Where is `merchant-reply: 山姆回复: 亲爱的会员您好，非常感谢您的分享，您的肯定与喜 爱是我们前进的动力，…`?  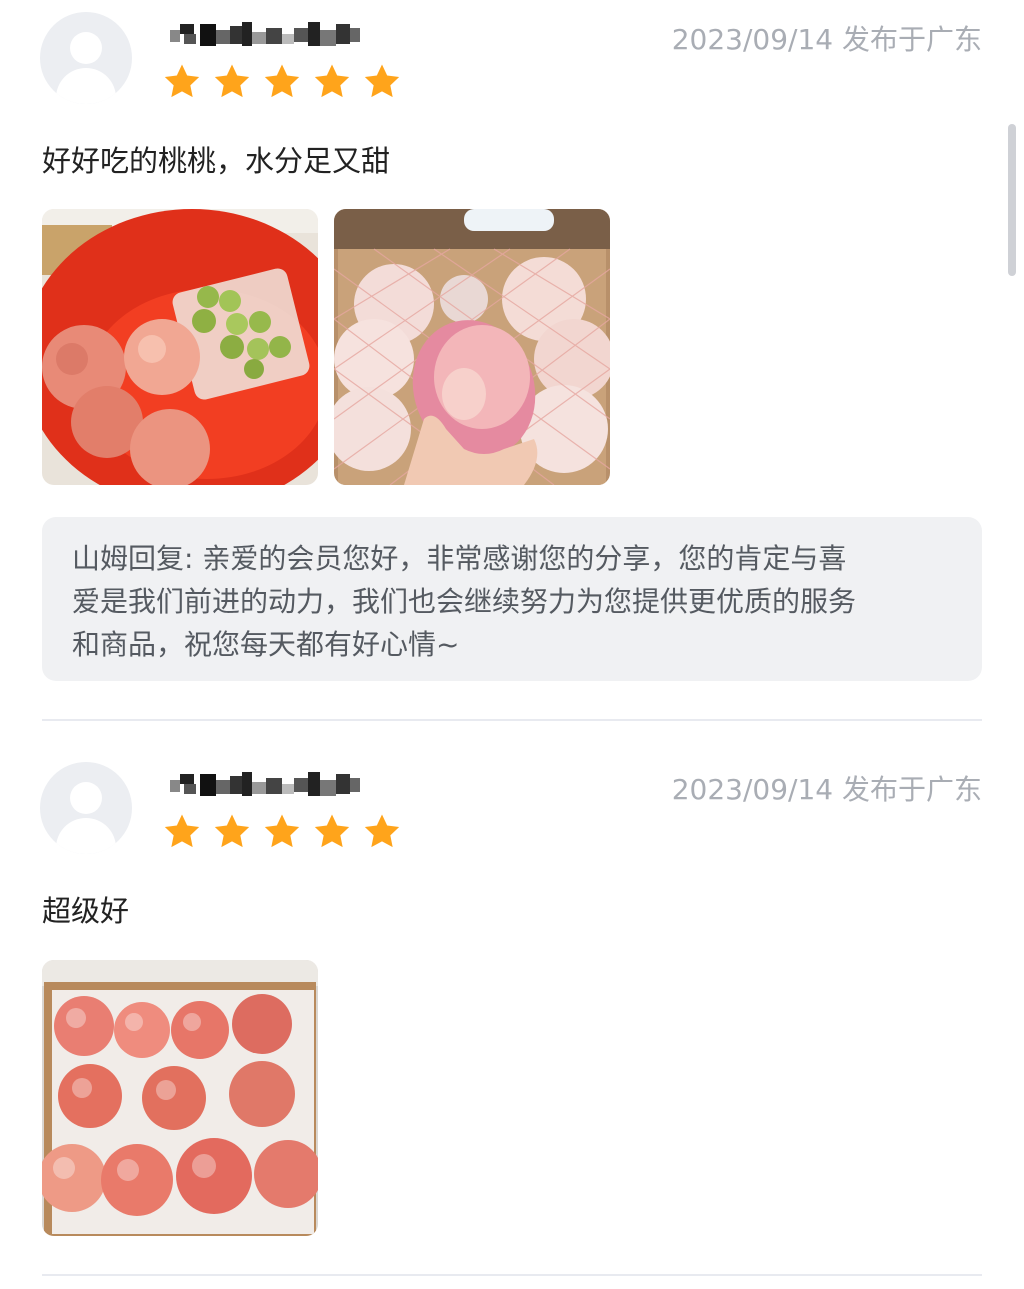 merchant-reply: 山姆回复: 亲爱的会员您好，非常感谢您的分享，您的肯定与喜 爱是我们前进的动力，… is located at coordinates (512, 599).